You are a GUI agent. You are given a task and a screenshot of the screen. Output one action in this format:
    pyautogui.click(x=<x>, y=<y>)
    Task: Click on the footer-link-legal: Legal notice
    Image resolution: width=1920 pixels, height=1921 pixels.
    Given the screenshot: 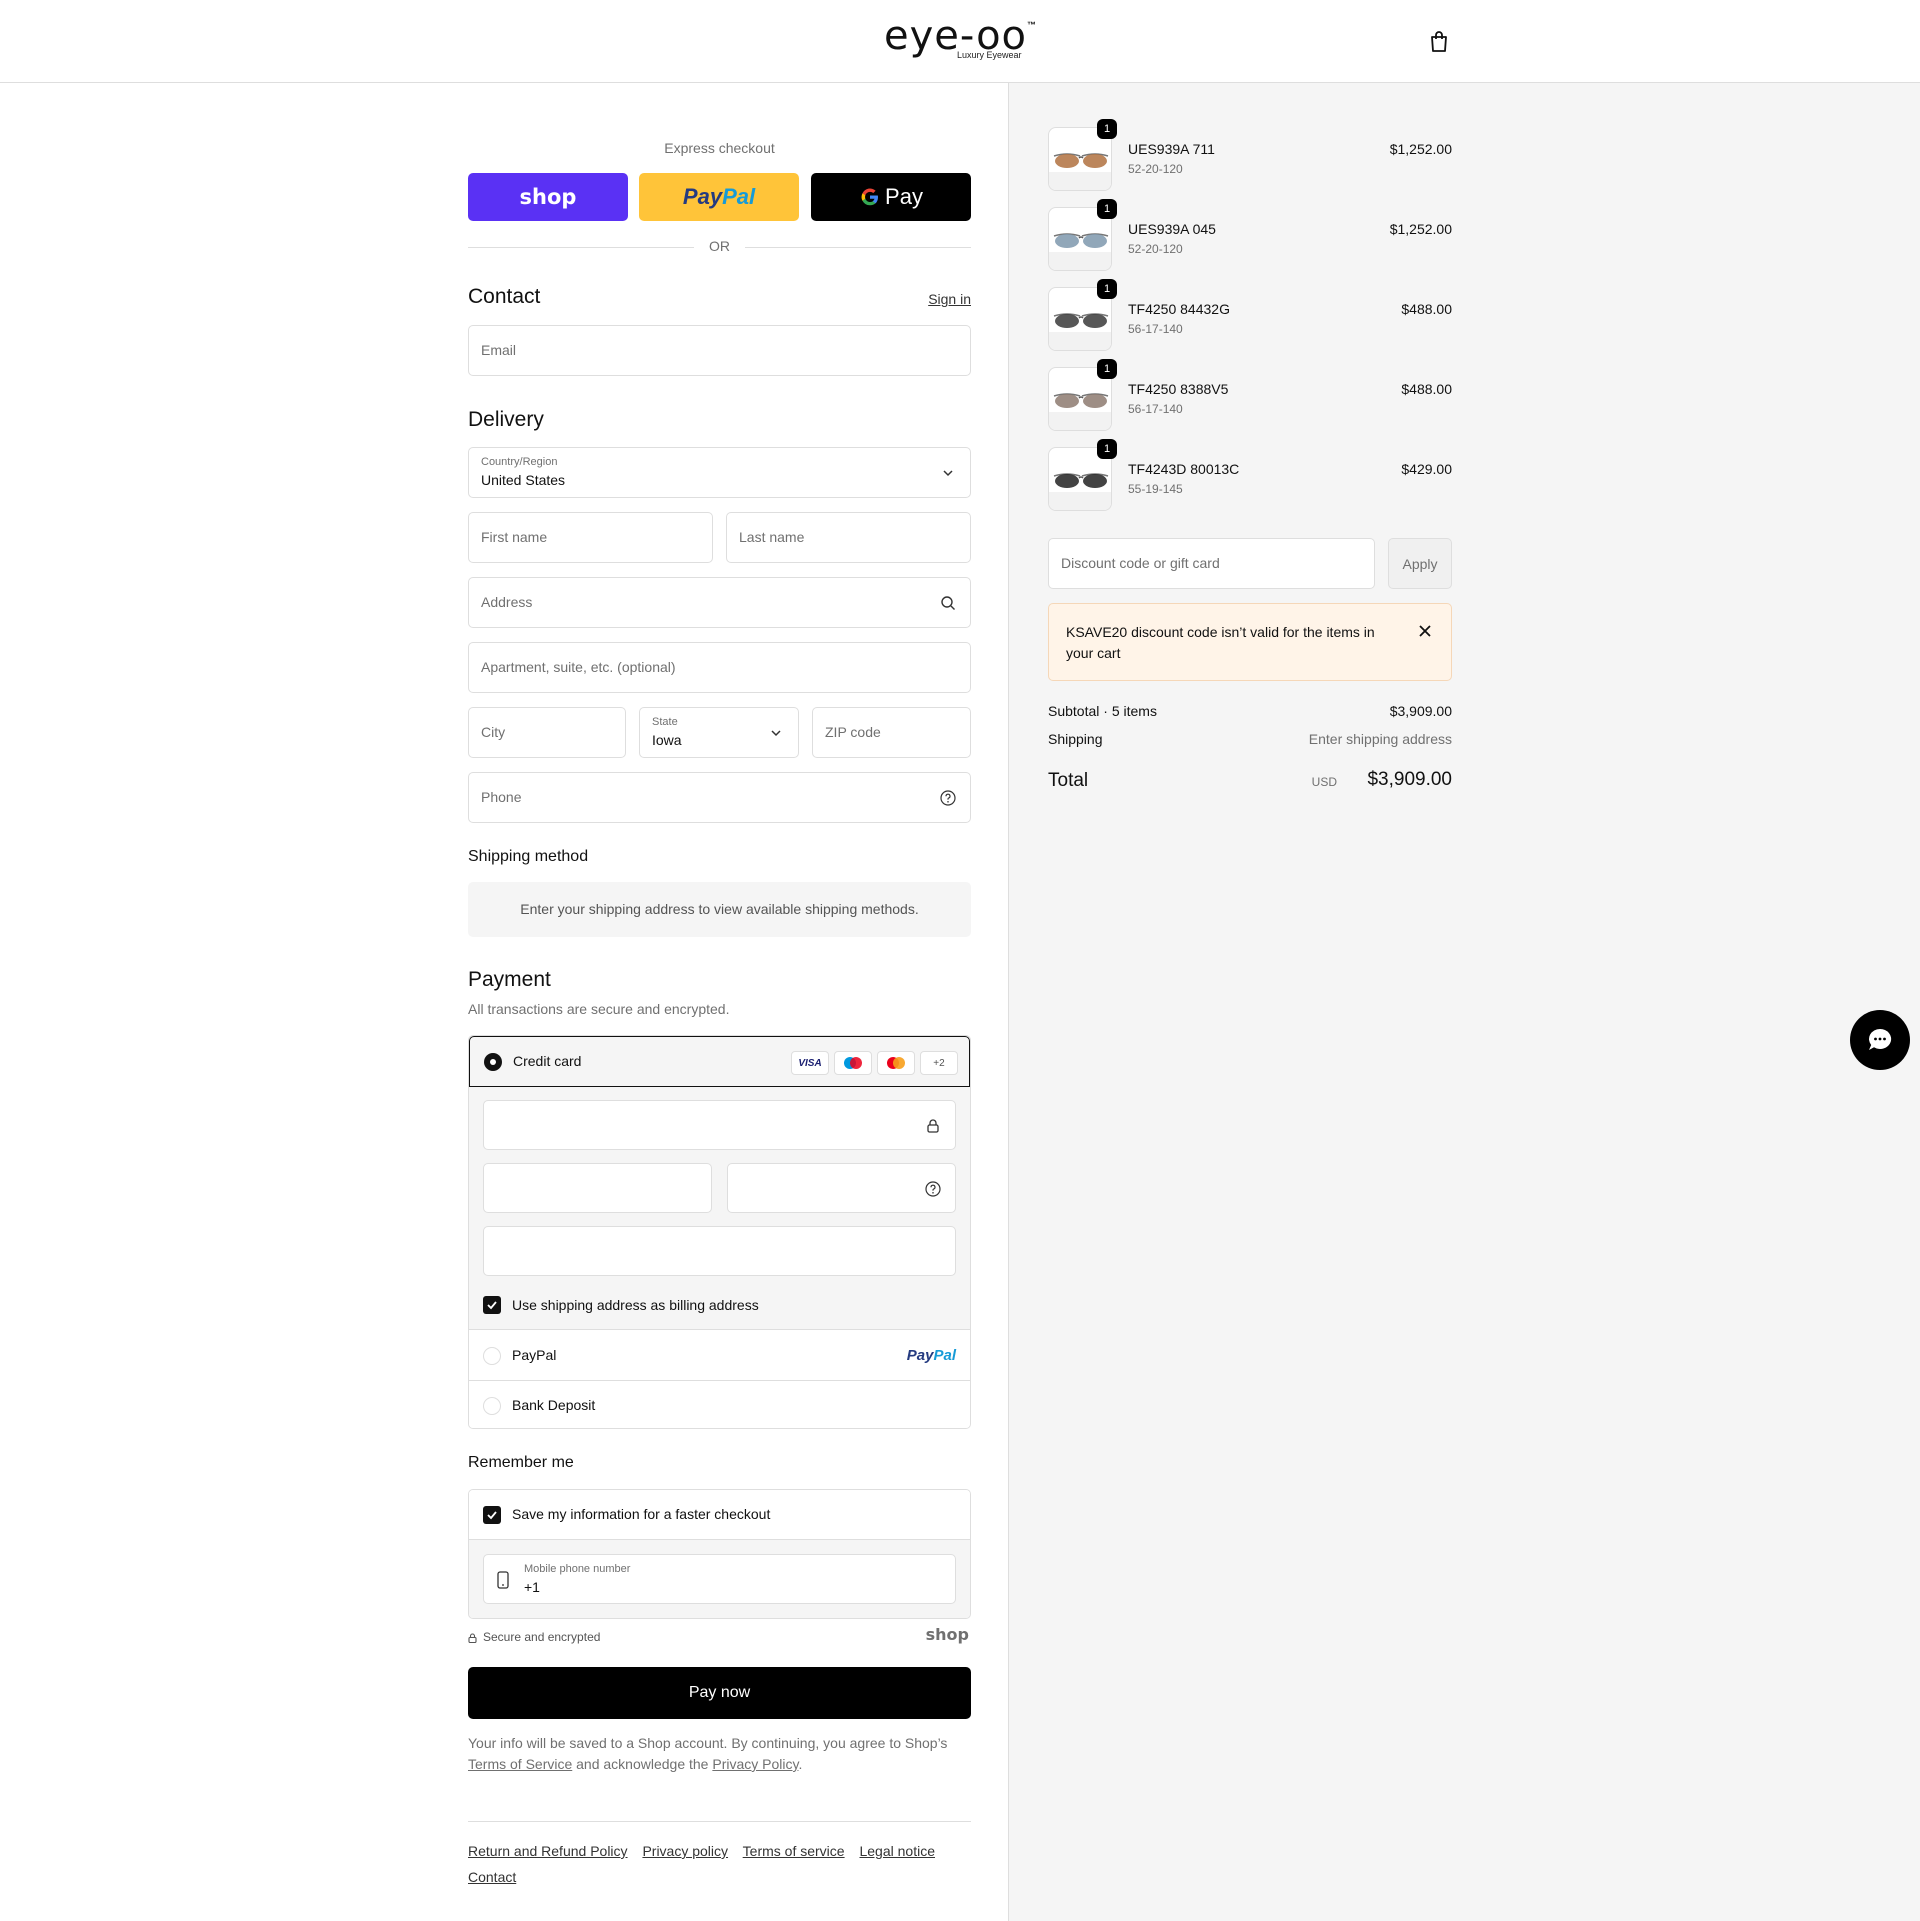 What is the action you would take?
    pyautogui.click(x=897, y=1851)
    